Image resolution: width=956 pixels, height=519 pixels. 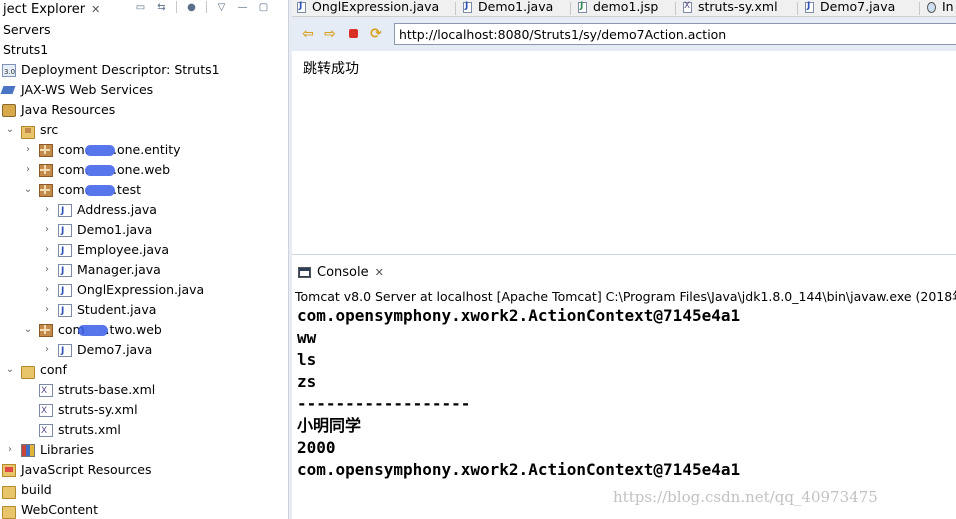 I want to click on view-menu-icon: ▽, so click(x=221, y=7).